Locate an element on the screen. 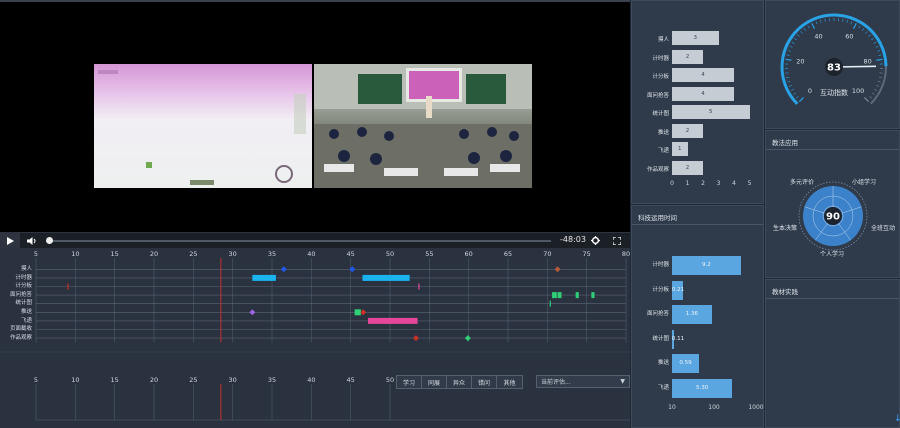 This screenshot has width=900, height=428. classroom-video is located at coordinates (423, 126).